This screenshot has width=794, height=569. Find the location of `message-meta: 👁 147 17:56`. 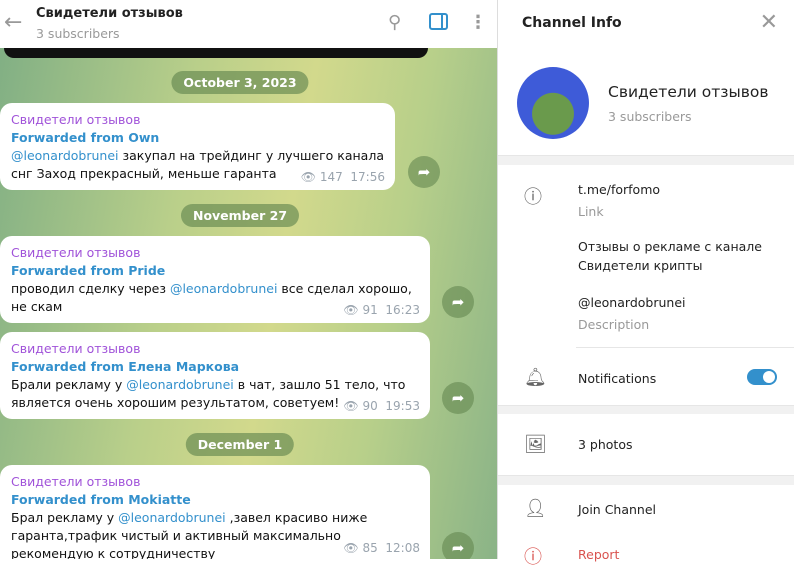

message-meta: 👁 147 17:56 is located at coordinates (342, 177).